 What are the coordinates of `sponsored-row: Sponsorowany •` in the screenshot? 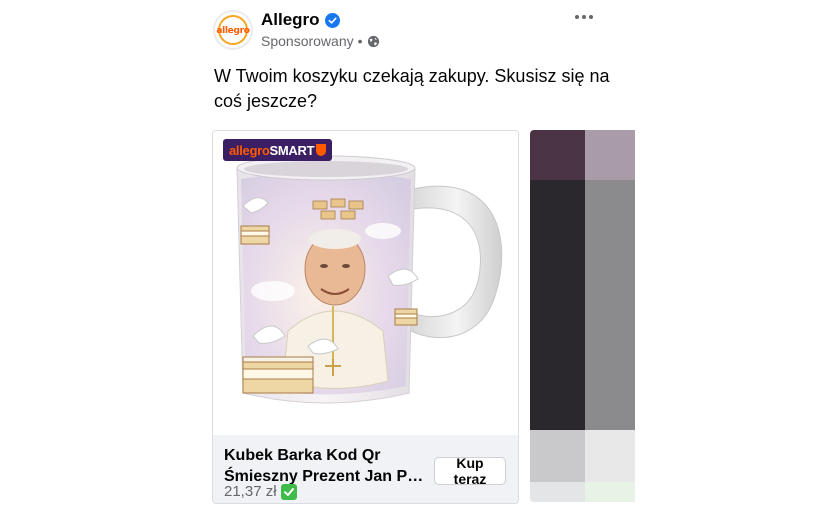 It's located at (320, 41).